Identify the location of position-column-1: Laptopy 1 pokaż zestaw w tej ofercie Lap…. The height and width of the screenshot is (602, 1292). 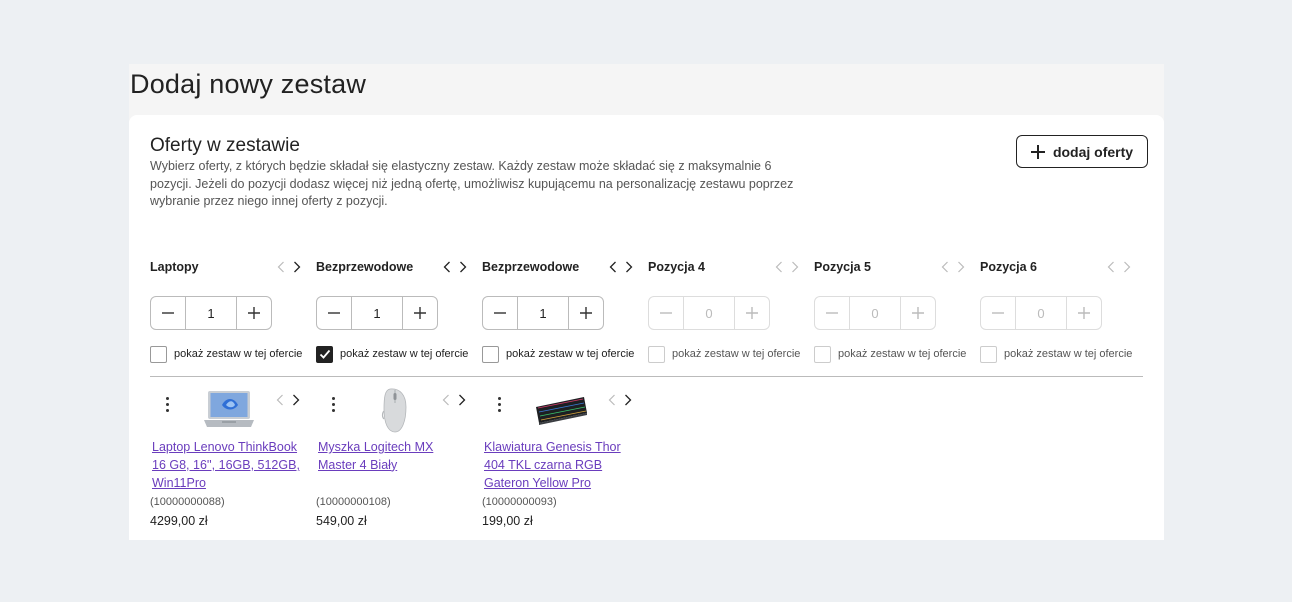
(227, 327).